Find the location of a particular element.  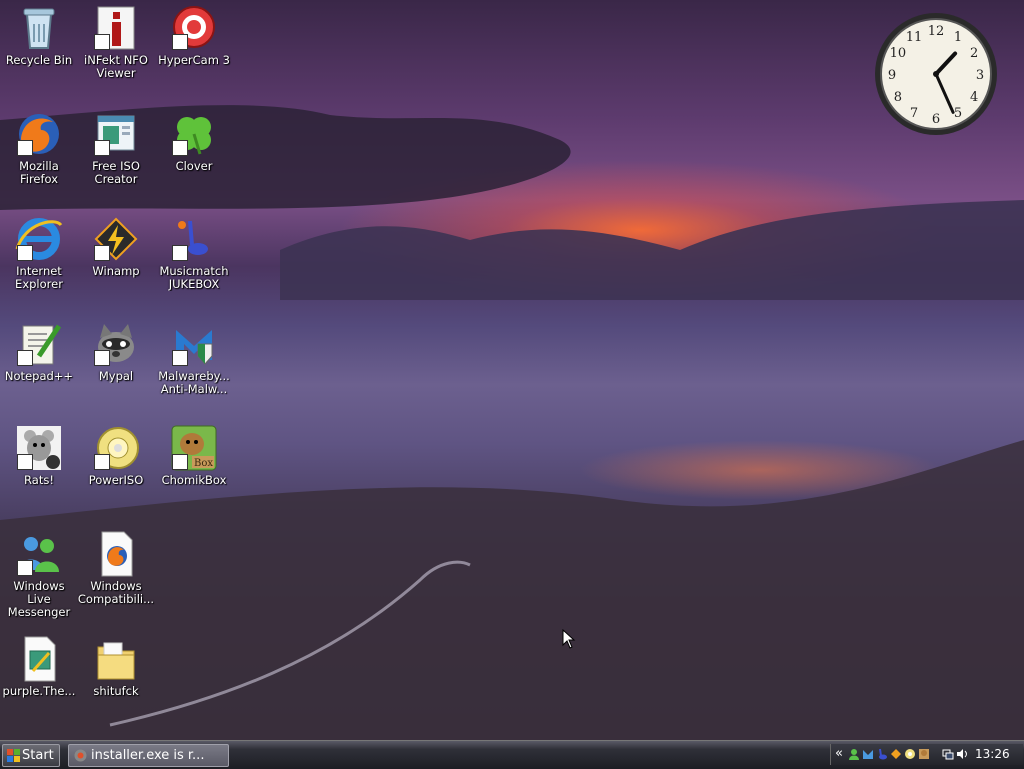

purple-document-icon is located at coordinates (39, 659).